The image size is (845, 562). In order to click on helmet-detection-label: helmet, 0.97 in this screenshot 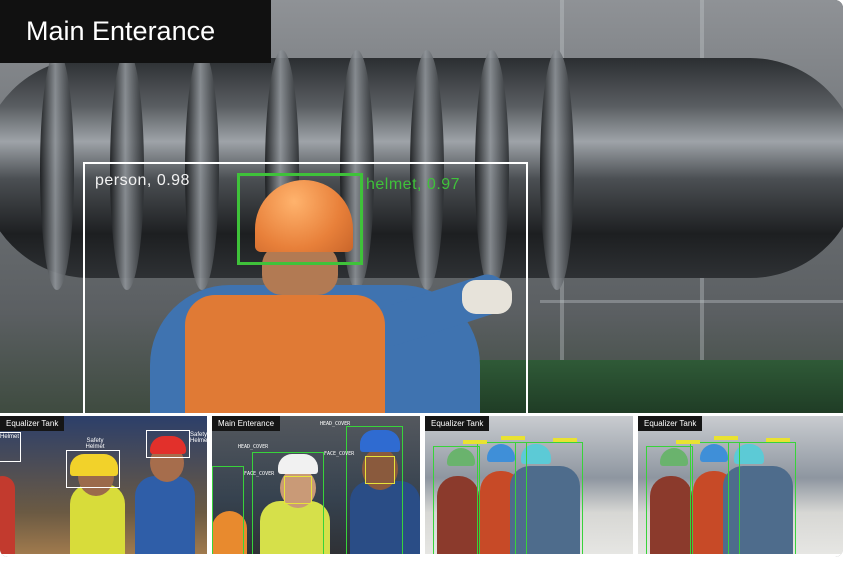, I will do `click(413, 184)`.